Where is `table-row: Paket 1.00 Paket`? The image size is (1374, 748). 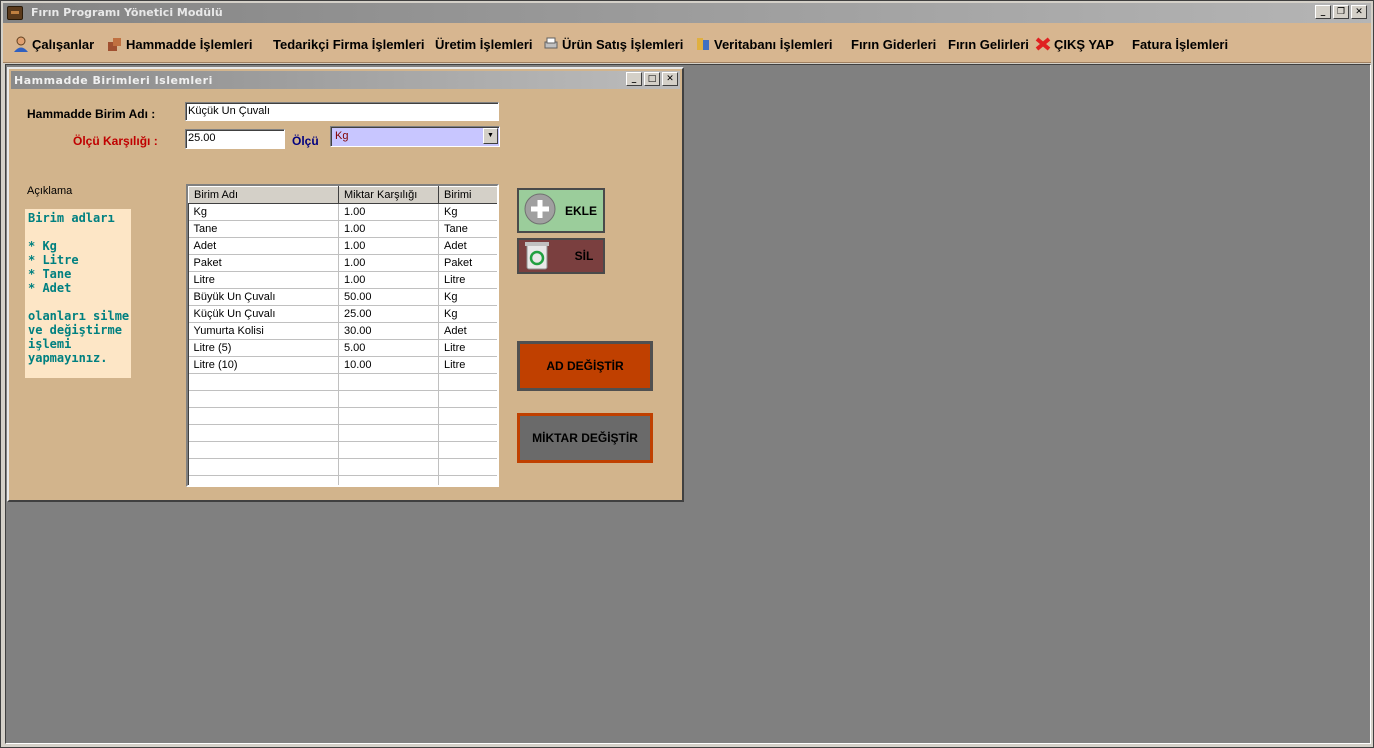
table-row: Paket 1.00 Paket is located at coordinates (342, 263).